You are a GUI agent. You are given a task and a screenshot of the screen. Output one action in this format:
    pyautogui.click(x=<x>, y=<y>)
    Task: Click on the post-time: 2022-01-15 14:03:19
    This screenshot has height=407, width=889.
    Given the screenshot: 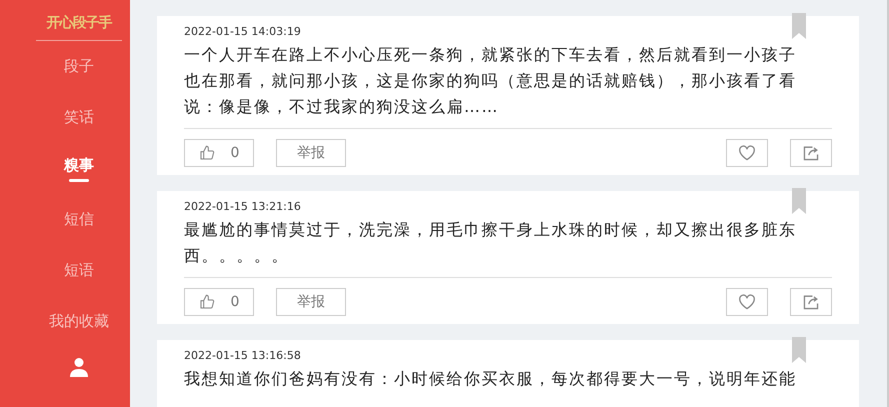 What is the action you would take?
    pyautogui.click(x=242, y=32)
    